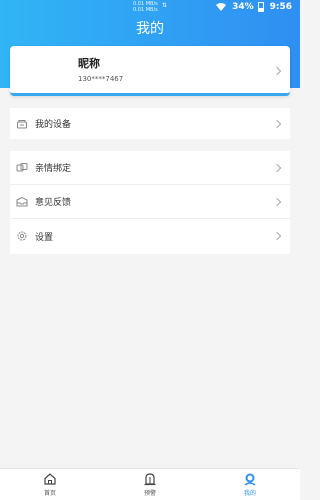 Image resolution: width=320 pixels, height=500 pixels. I want to click on tab-label: 我的, so click(249, 493).